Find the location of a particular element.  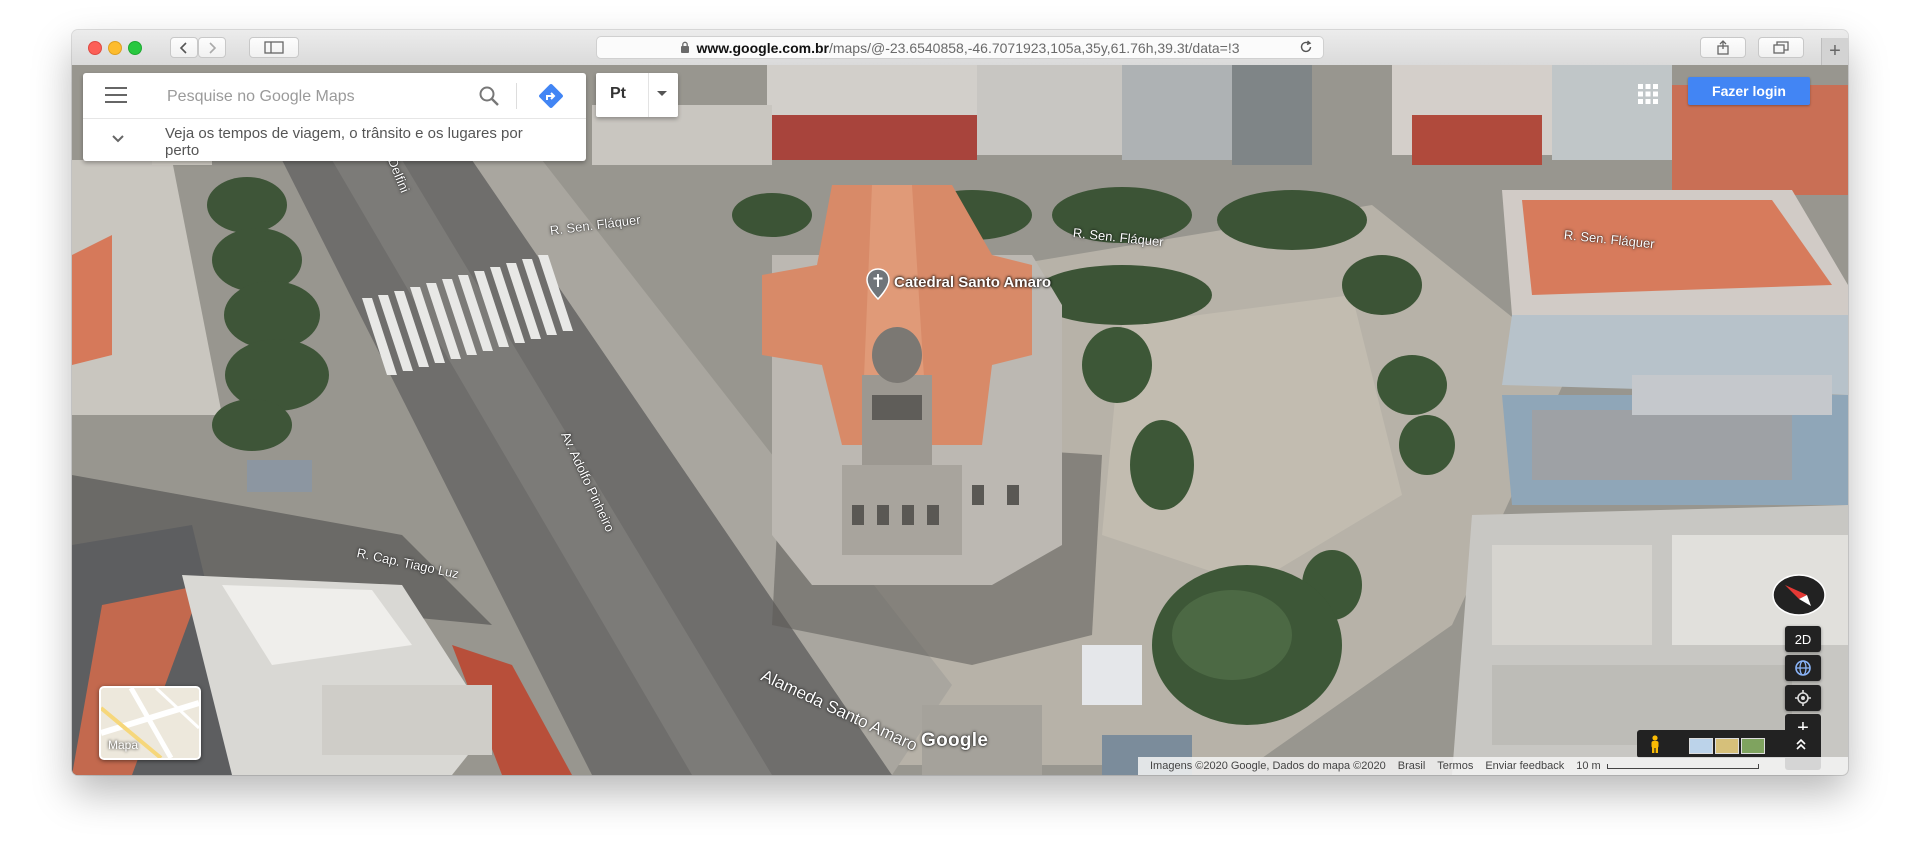

layer-label: Pt is located at coordinates (618, 93).